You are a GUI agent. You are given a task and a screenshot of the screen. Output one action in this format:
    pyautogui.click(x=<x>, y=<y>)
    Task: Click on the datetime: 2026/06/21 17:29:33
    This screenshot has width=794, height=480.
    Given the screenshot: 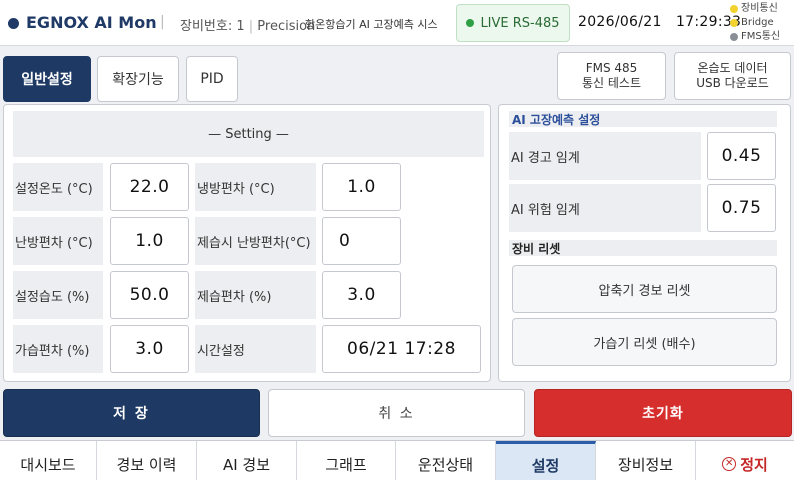 What is the action you would take?
    pyautogui.click(x=659, y=22)
    